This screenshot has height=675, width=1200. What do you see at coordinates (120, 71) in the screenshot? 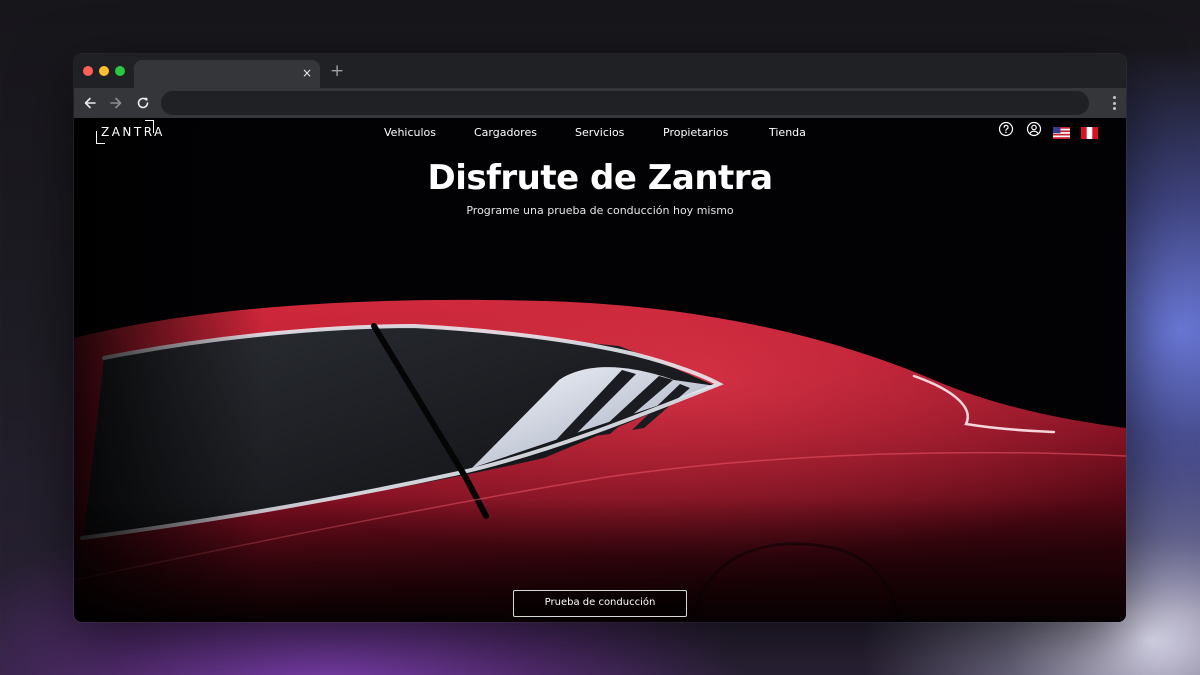
I see `maximize-window-button` at bounding box center [120, 71].